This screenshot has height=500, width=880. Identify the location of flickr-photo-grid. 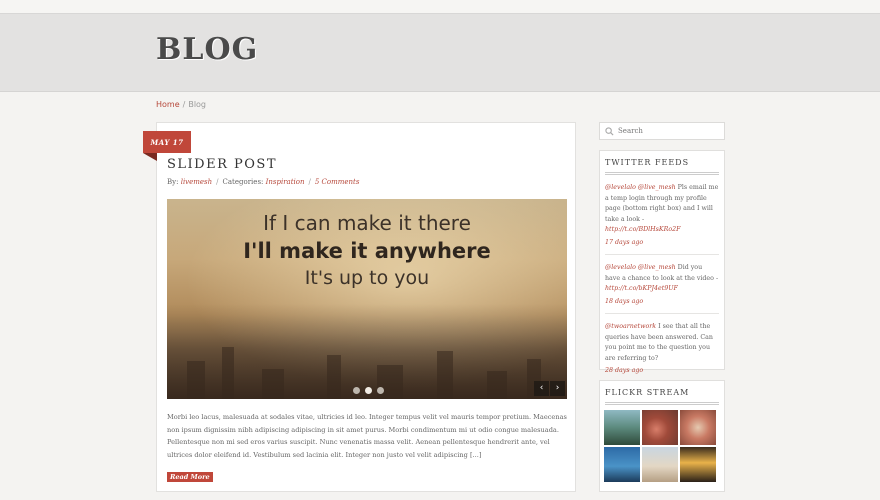
(662, 446).